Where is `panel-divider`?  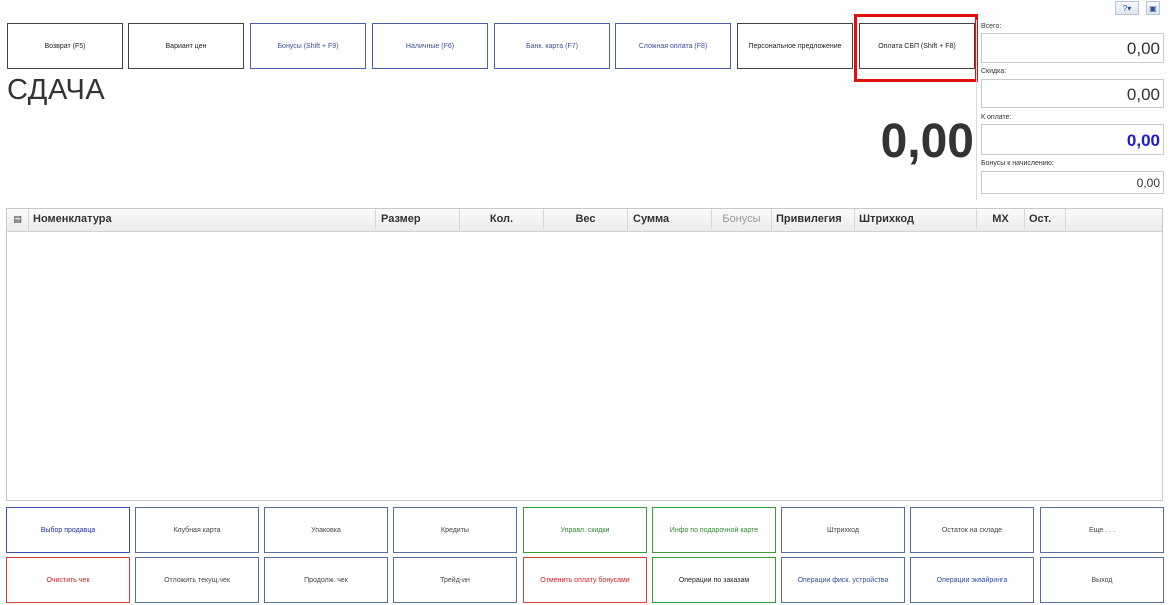
panel-divider is located at coordinates (976, 110).